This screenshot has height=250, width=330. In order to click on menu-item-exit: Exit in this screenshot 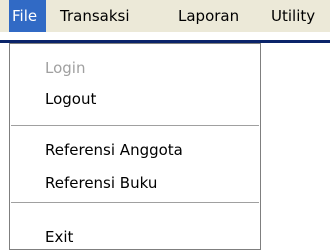, I will do `click(59, 237)`.